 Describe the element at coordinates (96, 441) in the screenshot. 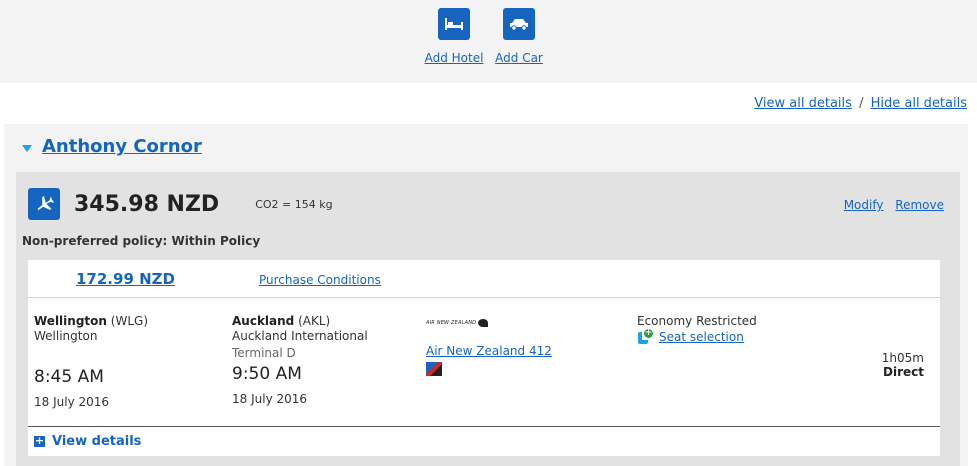

I see `view-details-label: View details` at that location.